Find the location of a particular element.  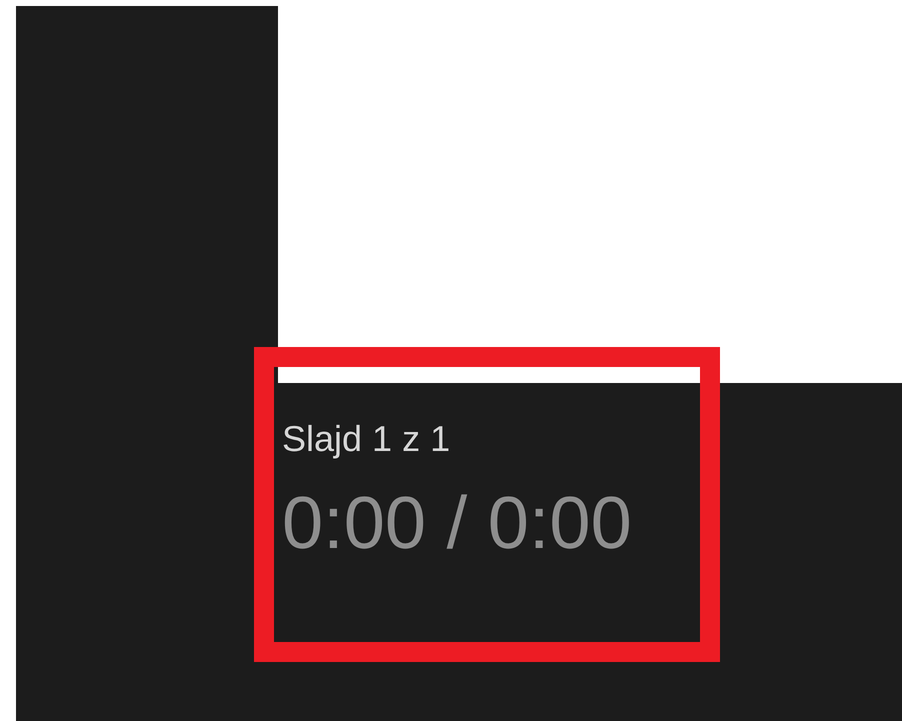

slide-counter: Slajd 1 z 1 is located at coordinates (366, 439).